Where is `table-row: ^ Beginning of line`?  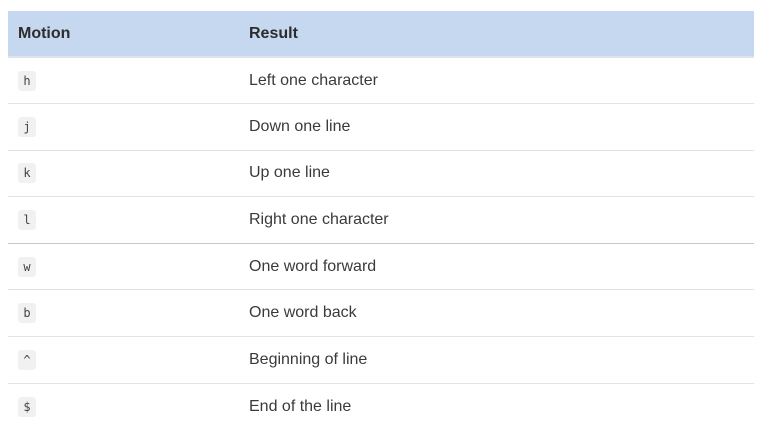
table-row: ^ Beginning of line is located at coordinates (381, 360).